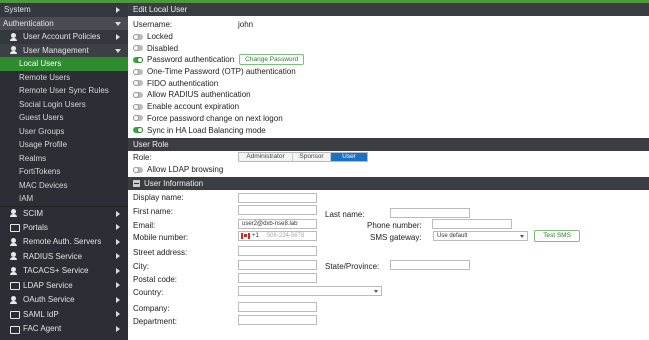 This screenshot has width=649, height=340. I want to click on oauth-icon, so click(14, 299).